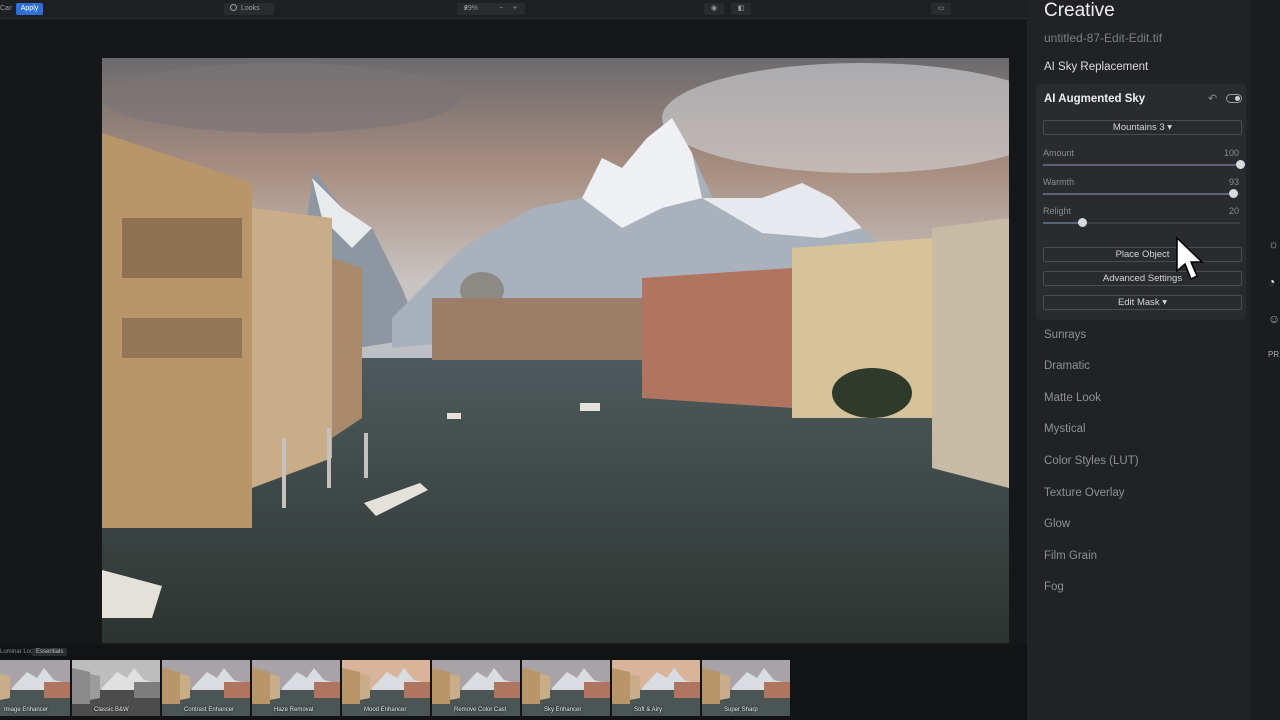 Image resolution: width=1280 pixels, height=720 pixels. What do you see at coordinates (1079, 10) in the screenshot?
I see `panel-title: Creative` at bounding box center [1079, 10].